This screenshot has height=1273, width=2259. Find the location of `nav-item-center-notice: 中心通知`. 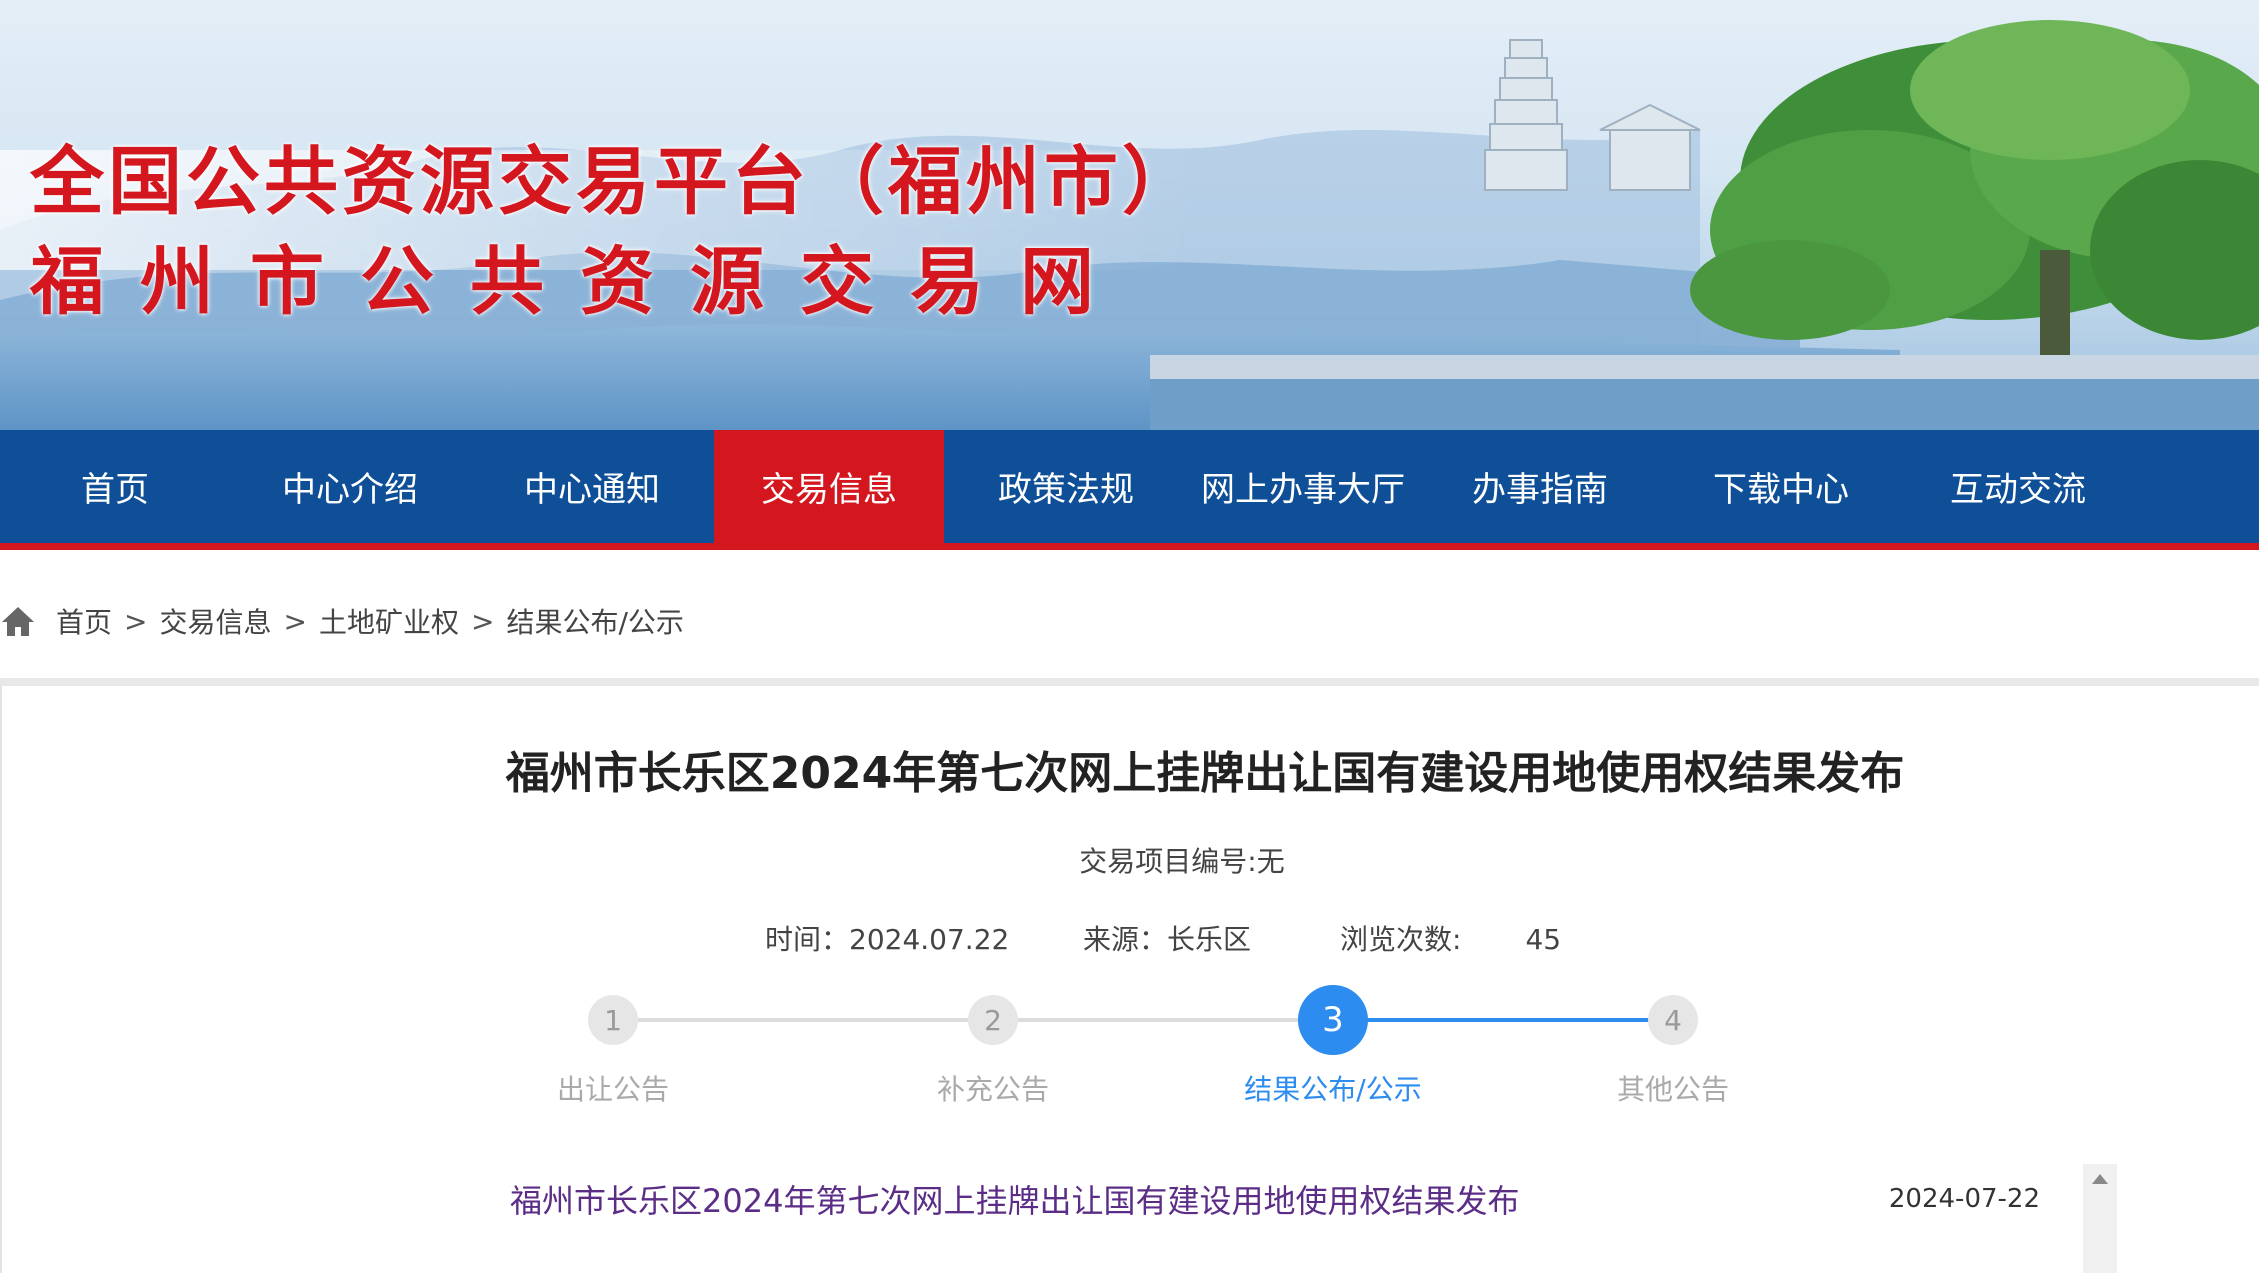

nav-item-center-notice: 中心通知 is located at coordinates (592, 486).